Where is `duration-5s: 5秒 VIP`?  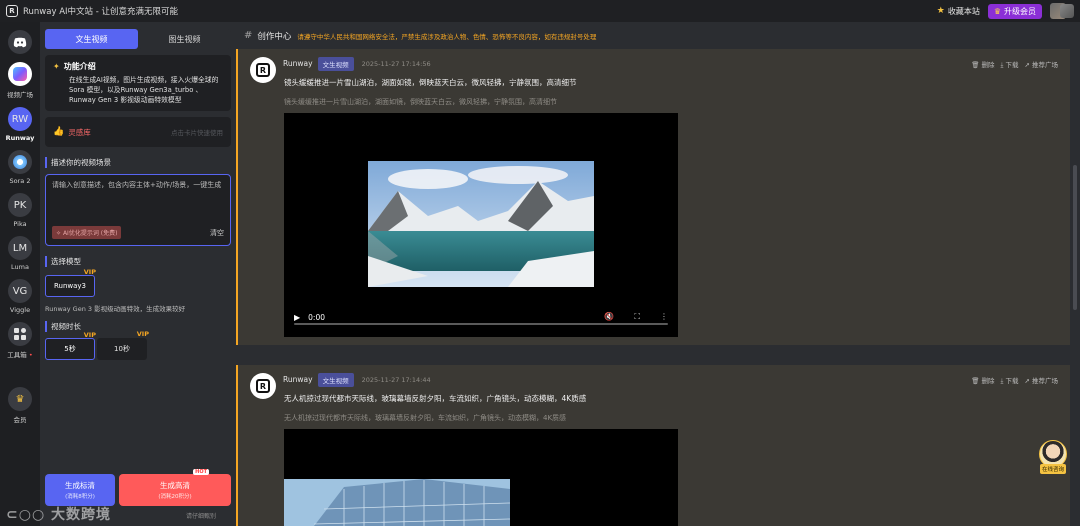
duration-5s: 5秒 VIP is located at coordinates (70, 345).